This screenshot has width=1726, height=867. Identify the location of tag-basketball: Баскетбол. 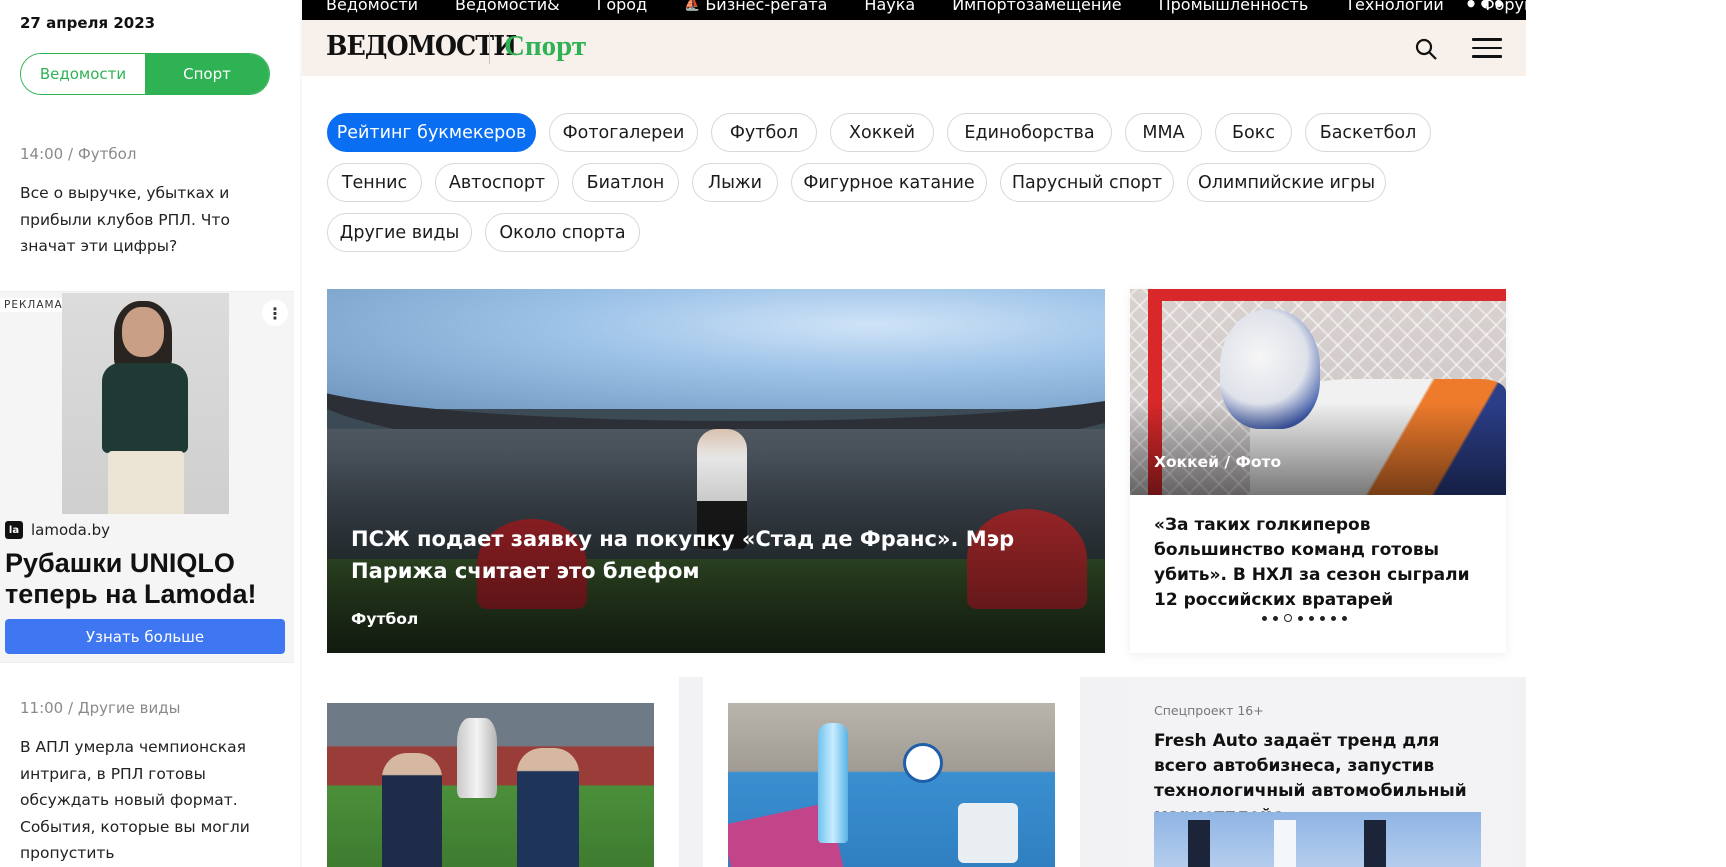
(1368, 132).